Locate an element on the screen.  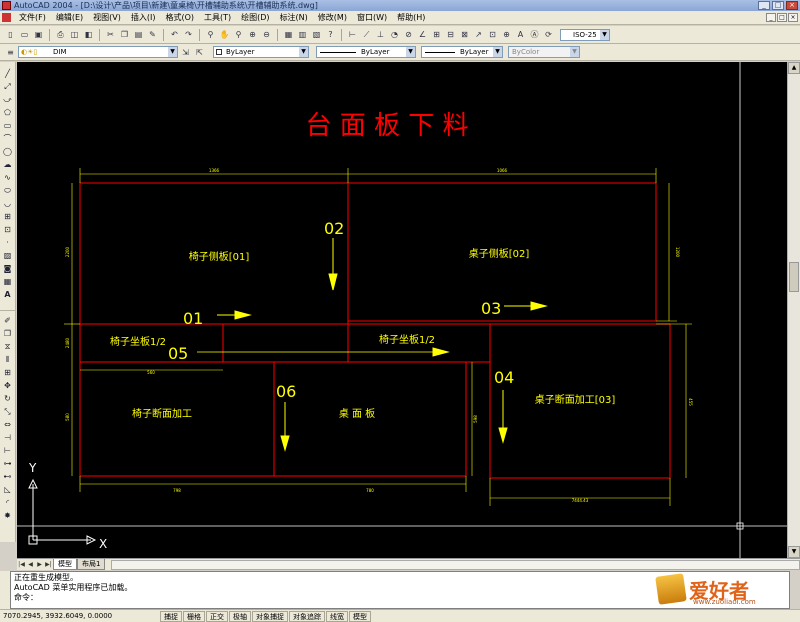
ellipse-icon: ⬭ is located at coordinates (8, 191).